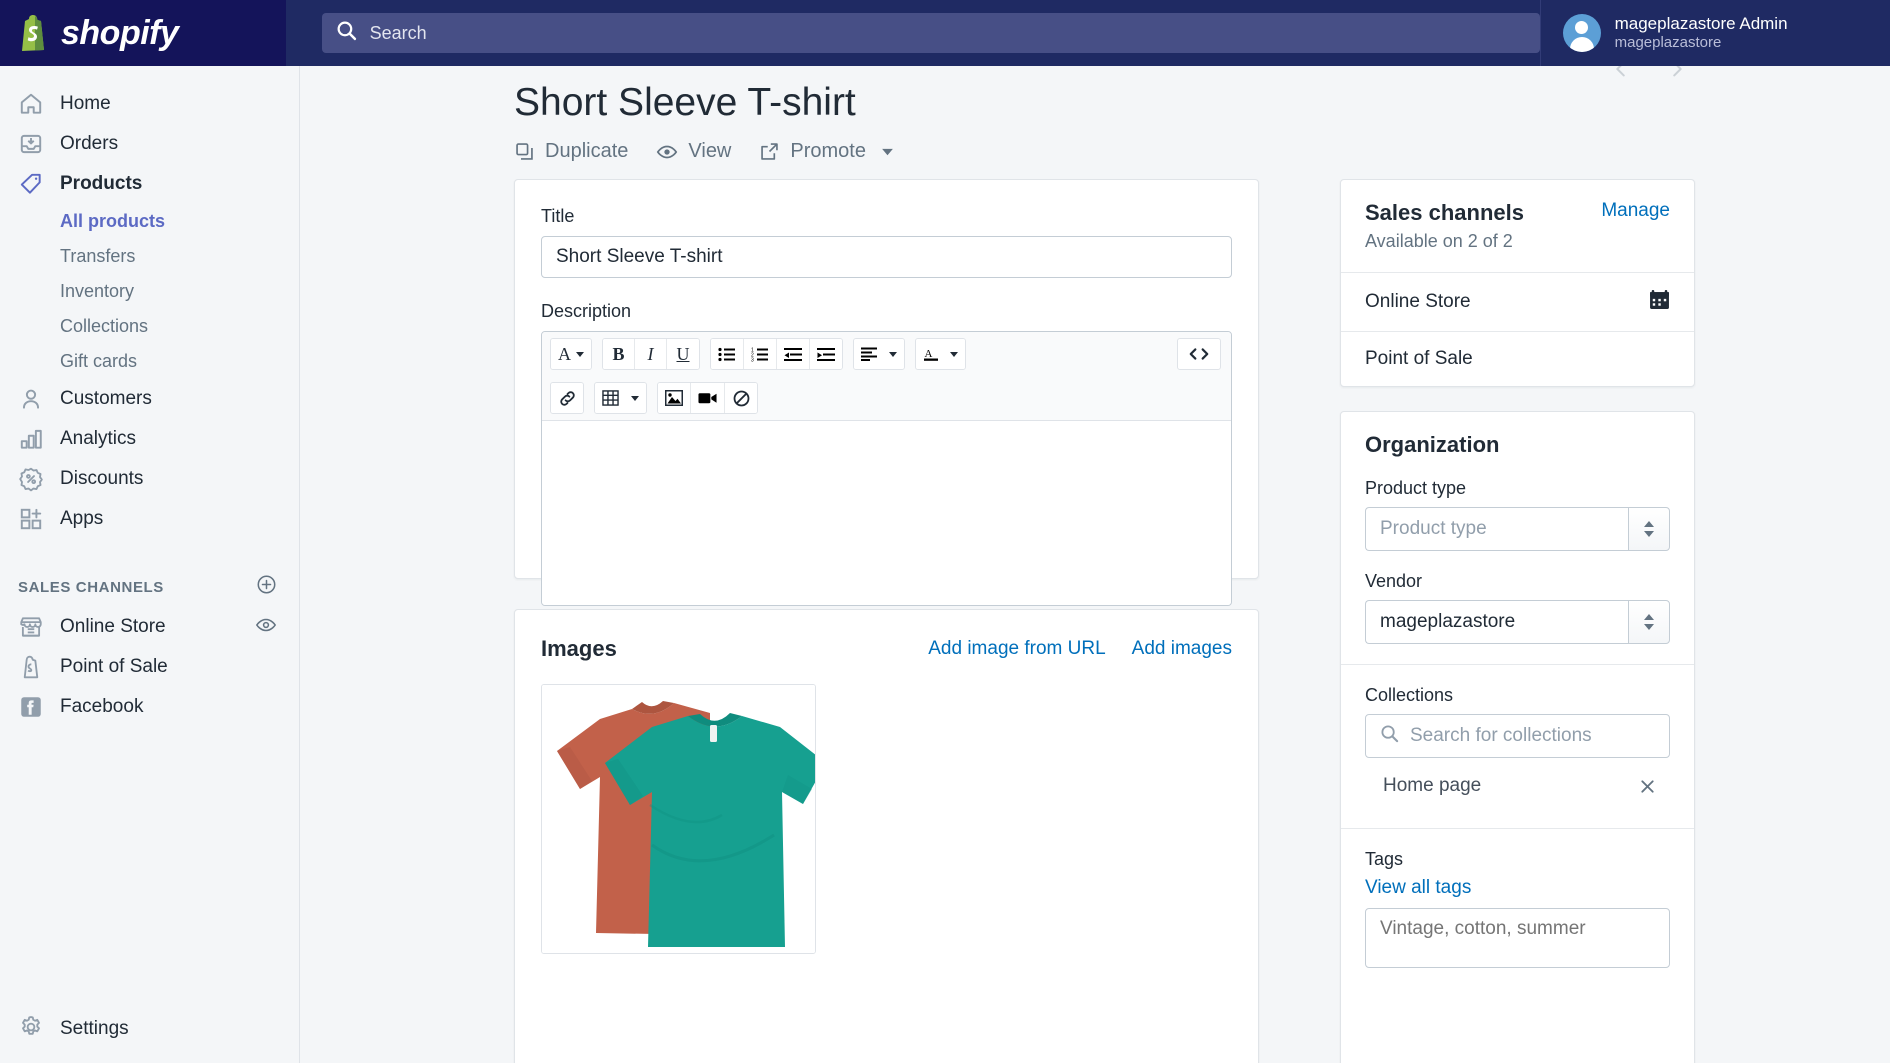 The image size is (1890, 1063). Describe the element at coordinates (104, 326) in the screenshot. I see `sidebar-subitem-label: Collections` at that location.